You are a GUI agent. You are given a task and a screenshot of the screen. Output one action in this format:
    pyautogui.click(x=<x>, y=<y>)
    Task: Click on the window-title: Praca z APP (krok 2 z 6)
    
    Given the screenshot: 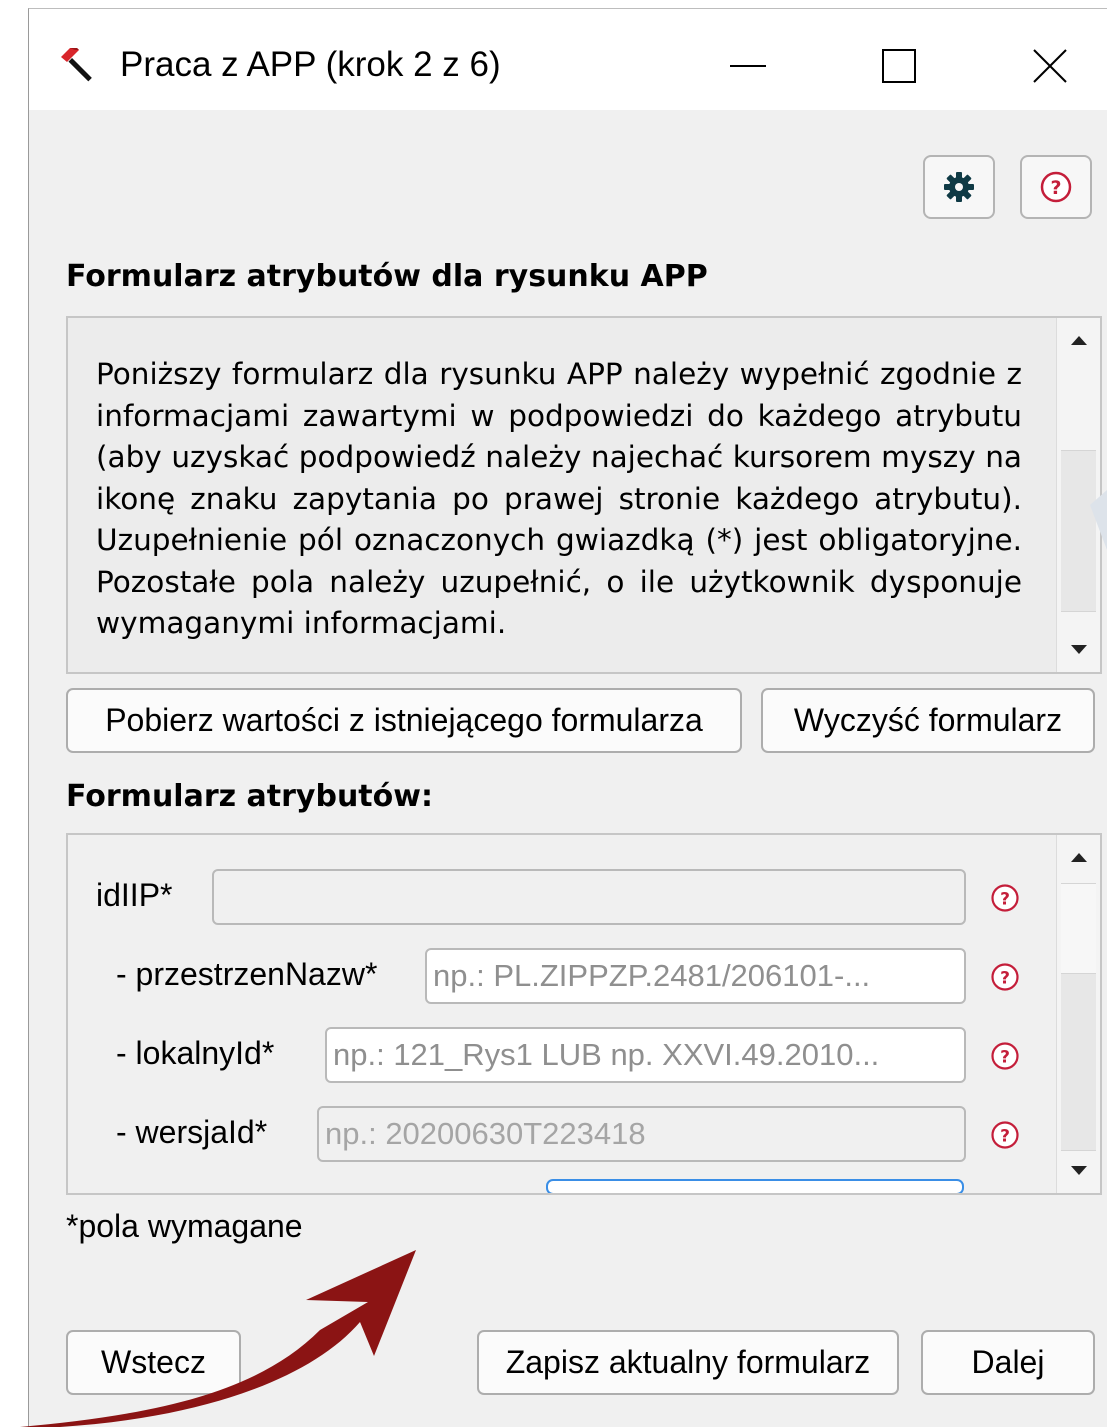 What is the action you would take?
    pyautogui.click(x=310, y=64)
    